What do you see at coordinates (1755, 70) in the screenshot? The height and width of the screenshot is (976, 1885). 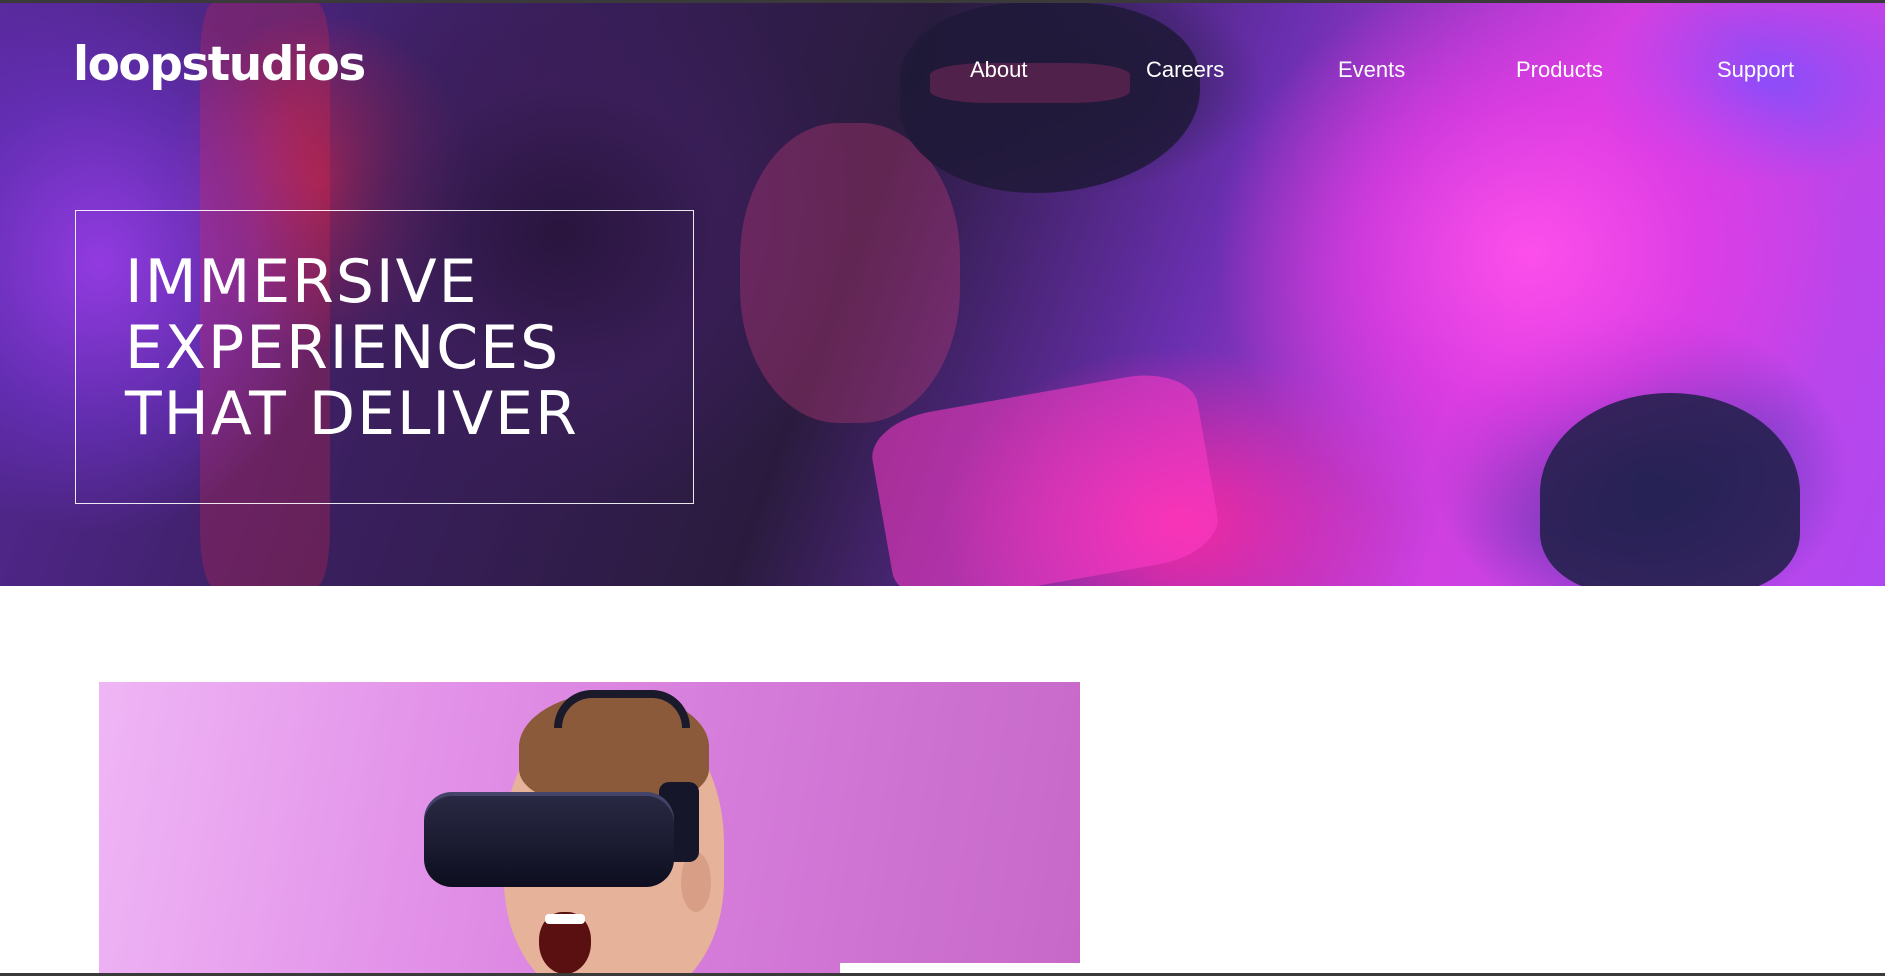 I see `nav-support-link: Support` at bounding box center [1755, 70].